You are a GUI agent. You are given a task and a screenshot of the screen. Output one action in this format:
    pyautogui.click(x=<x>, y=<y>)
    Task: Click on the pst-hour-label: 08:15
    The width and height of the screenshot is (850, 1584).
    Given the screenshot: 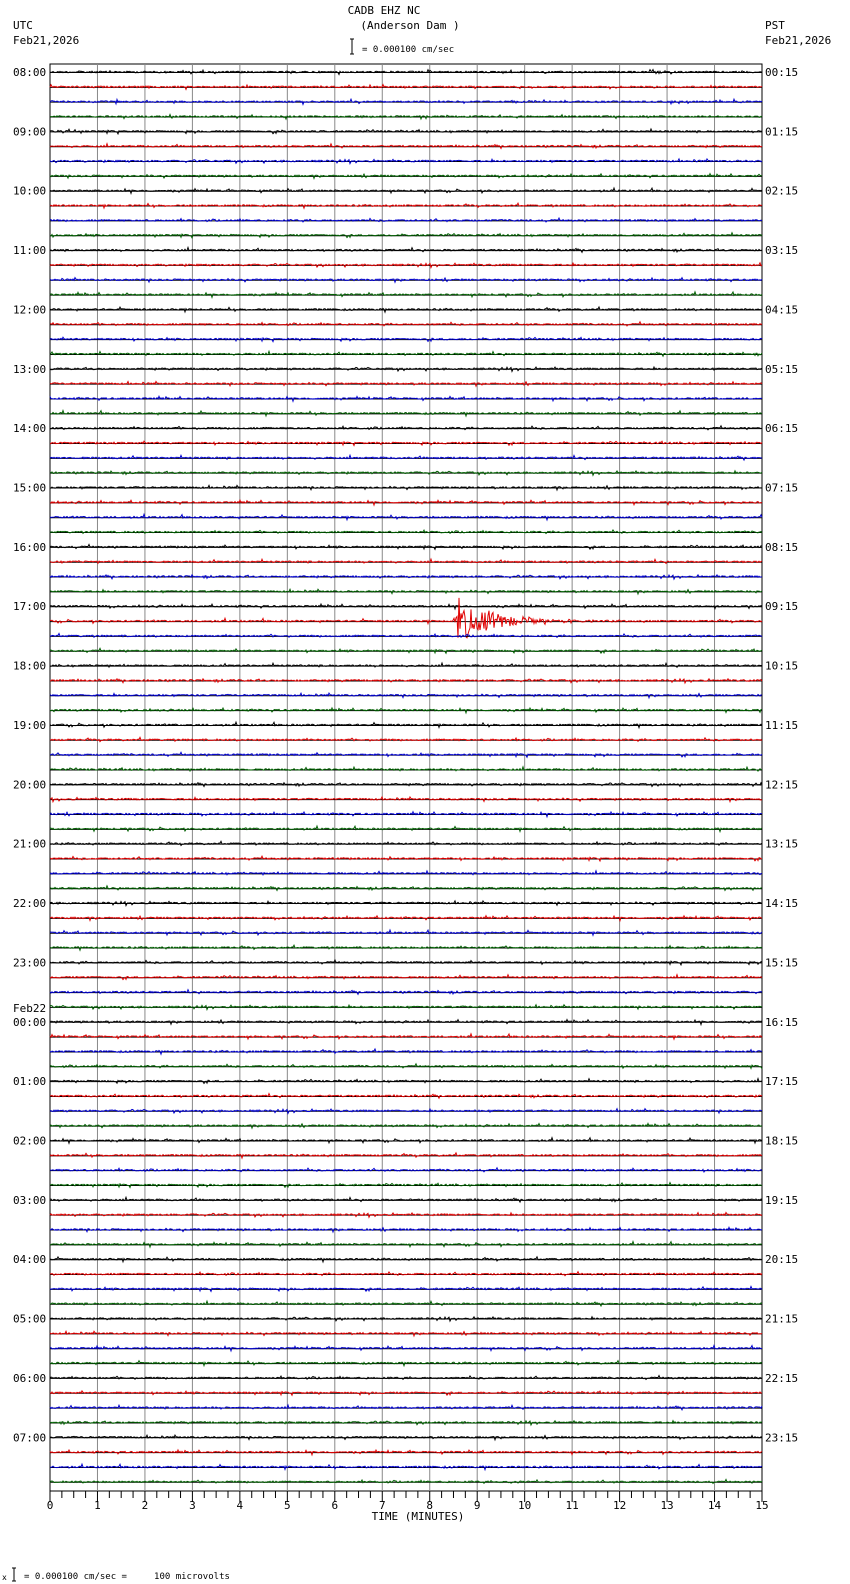 What is the action you would take?
    pyautogui.click(x=781, y=547)
    